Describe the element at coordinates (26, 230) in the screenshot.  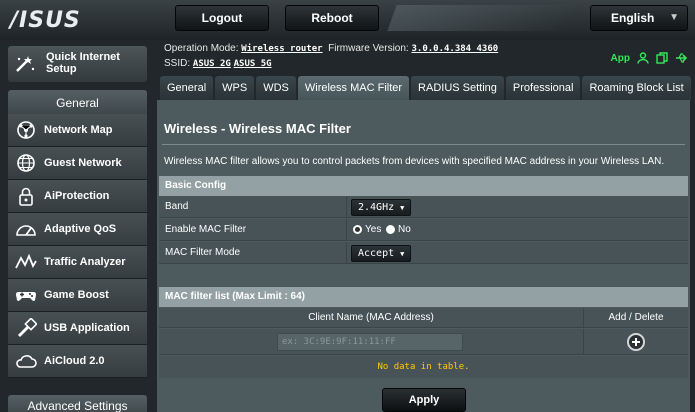
I see `qos-gauge-icon` at that location.